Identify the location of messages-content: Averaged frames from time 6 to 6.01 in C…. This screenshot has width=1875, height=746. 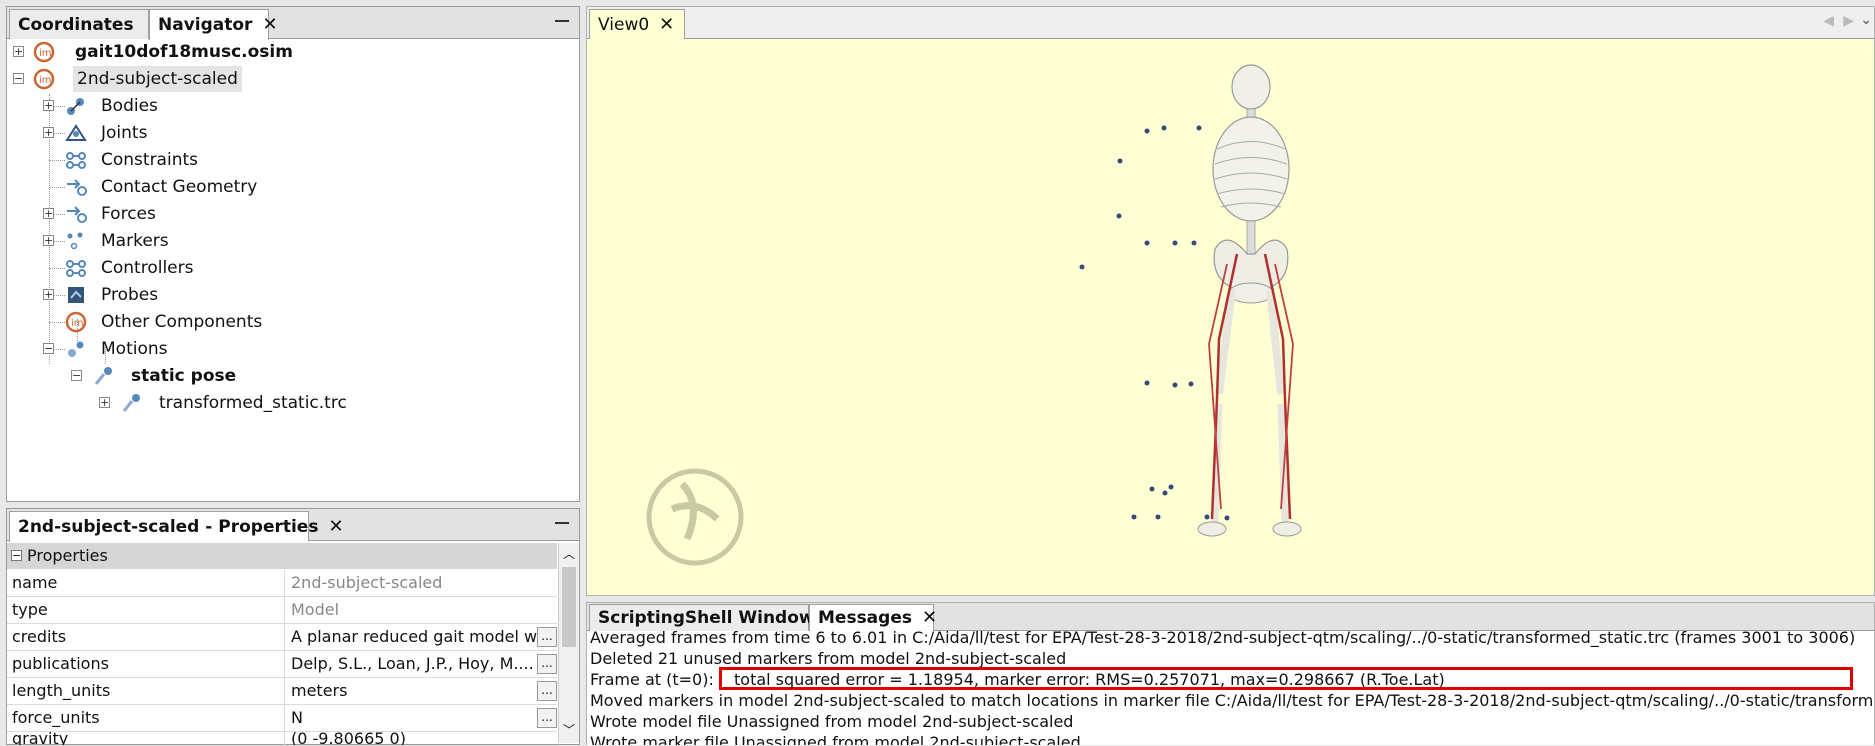
(1230, 688).